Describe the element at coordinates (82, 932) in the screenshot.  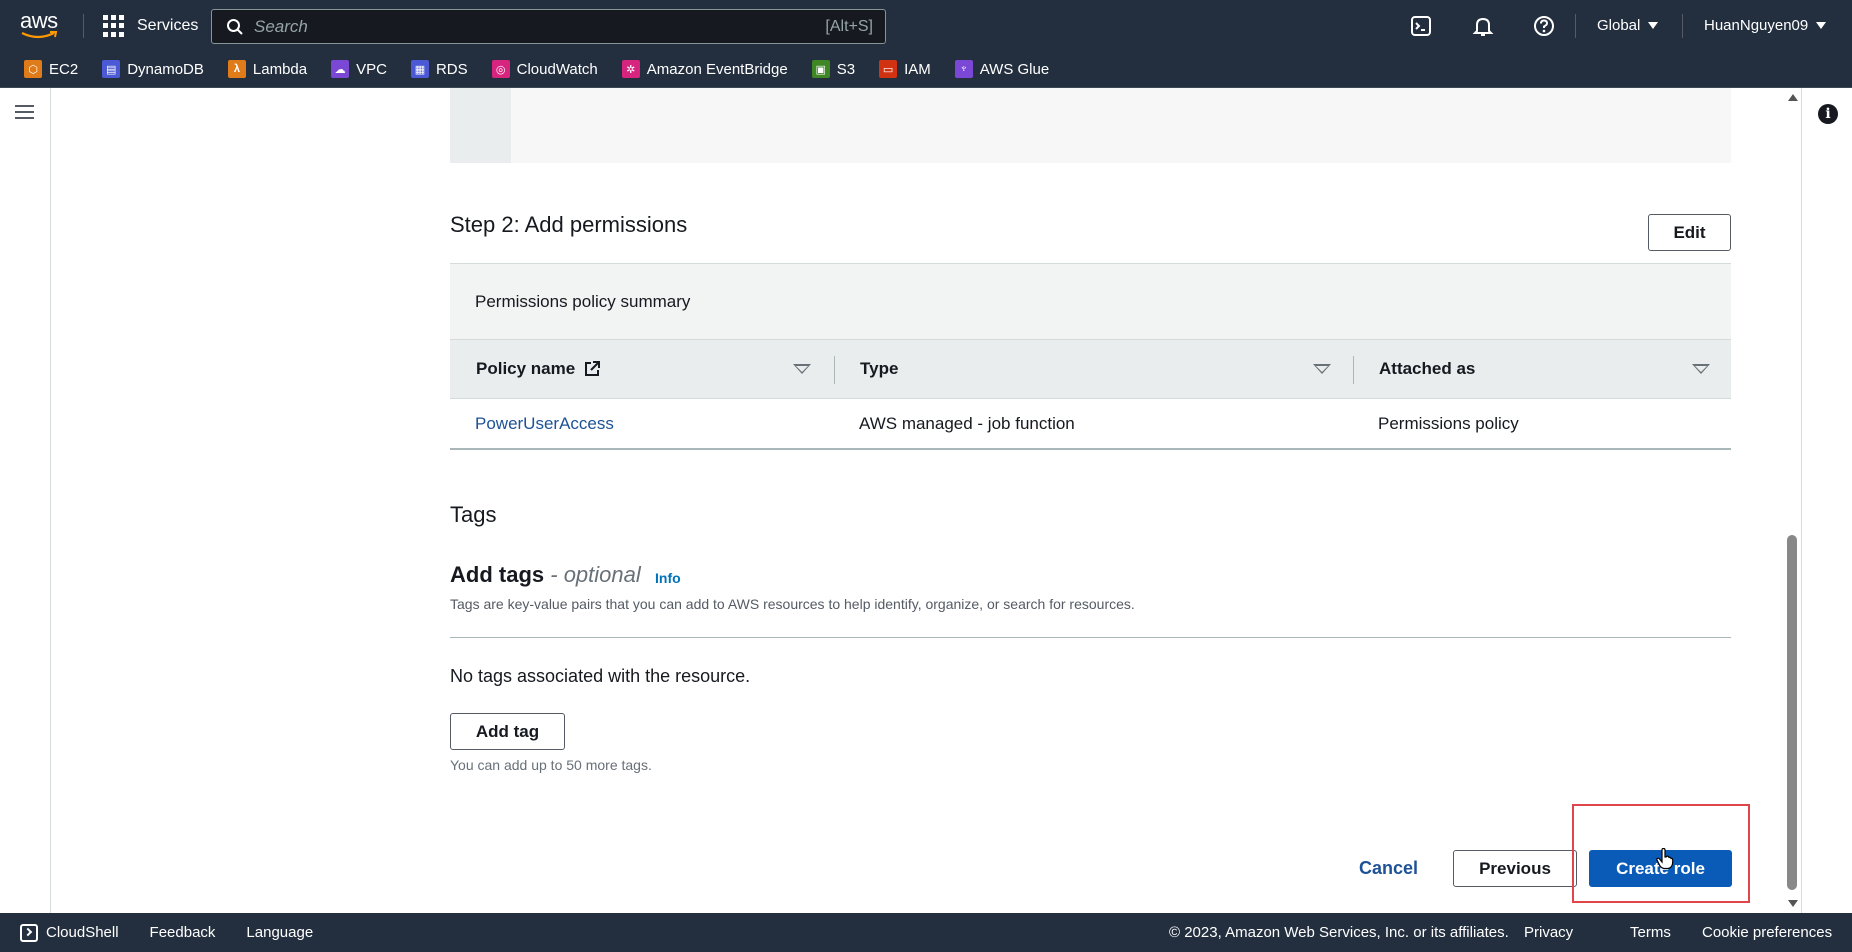
I see `cloudshell-label: CloudShell` at that location.